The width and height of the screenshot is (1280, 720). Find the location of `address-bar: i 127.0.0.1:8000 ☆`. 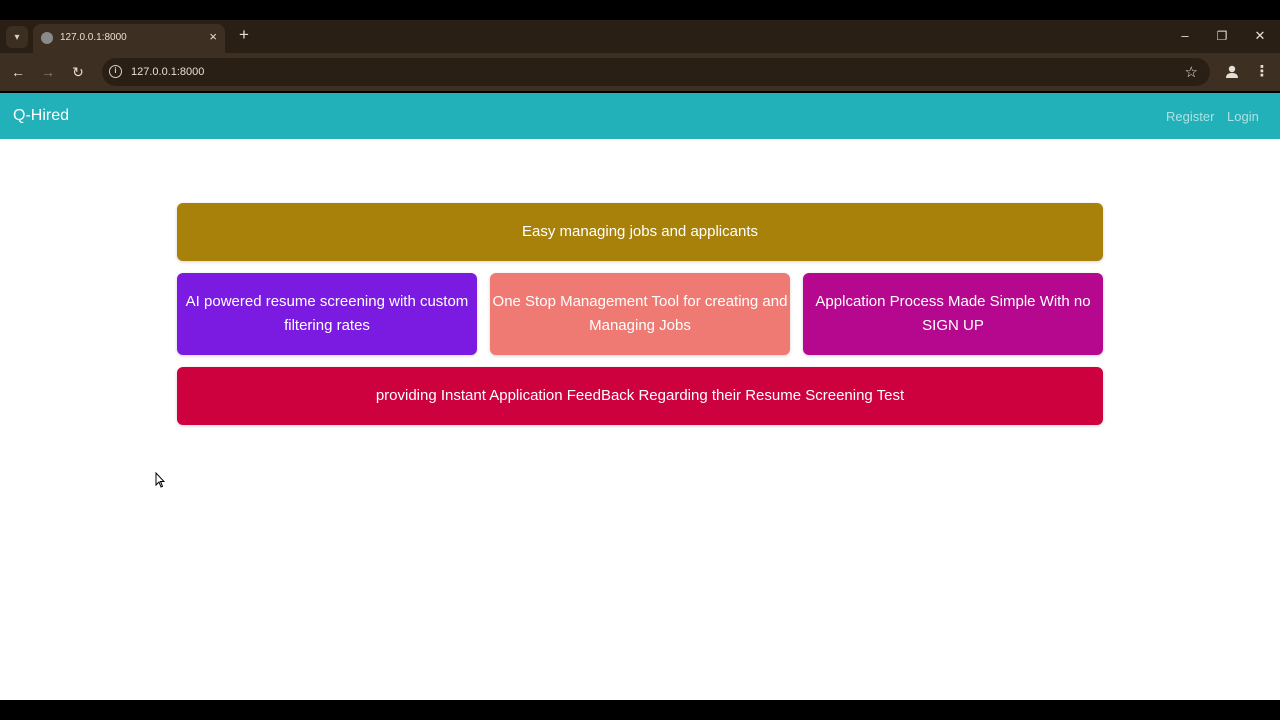

address-bar: i 127.0.0.1:8000 ☆ is located at coordinates (656, 72).